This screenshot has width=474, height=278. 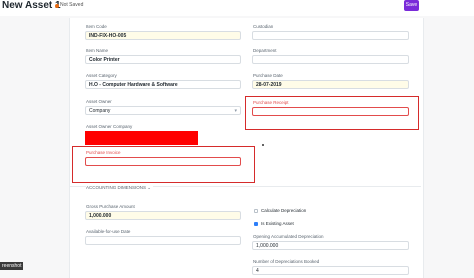 What do you see at coordinates (163, 164) in the screenshot?
I see `purchase-invoice-highlight` at bounding box center [163, 164].